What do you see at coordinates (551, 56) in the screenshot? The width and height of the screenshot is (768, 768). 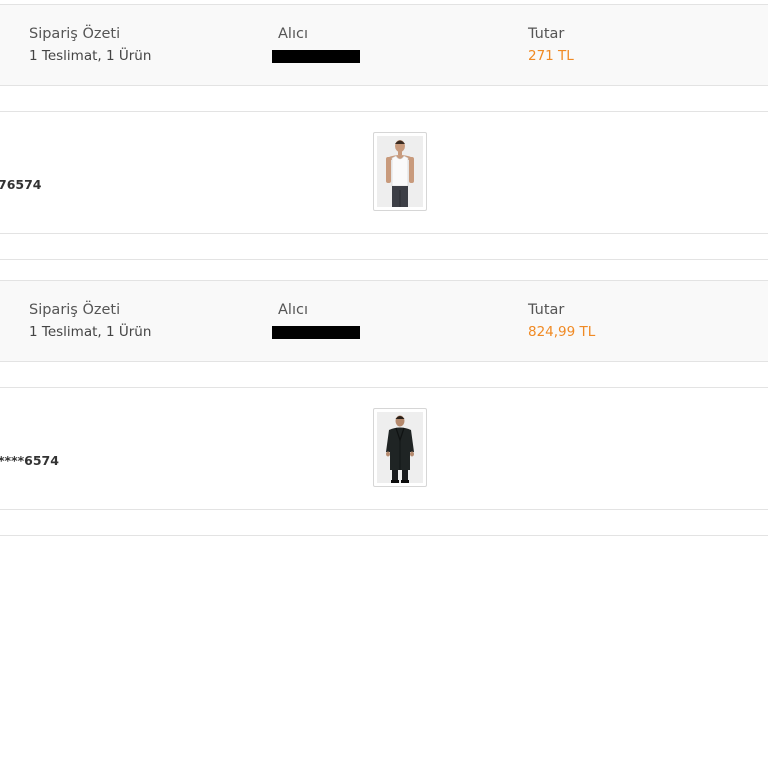 I see `amount-value: 271 TL` at bounding box center [551, 56].